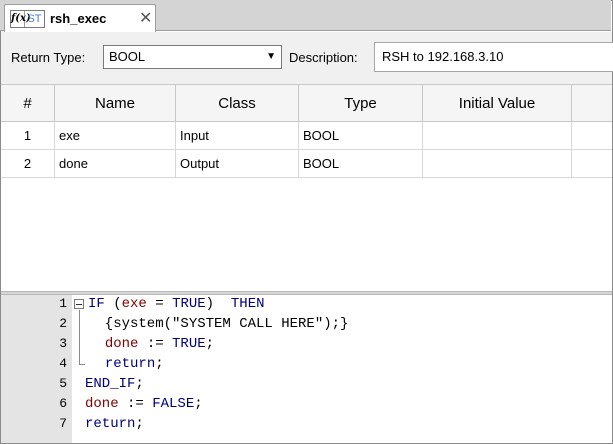 This screenshot has width=613, height=444. I want to click on tab-title: rsh_exec, so click(78, 18).